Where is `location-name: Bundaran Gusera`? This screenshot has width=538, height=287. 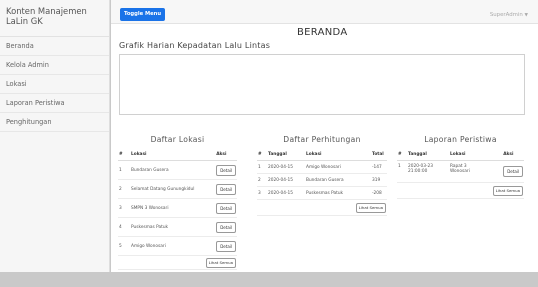
location-name: Bundaran Gusera is located at coordinates (173, 170).